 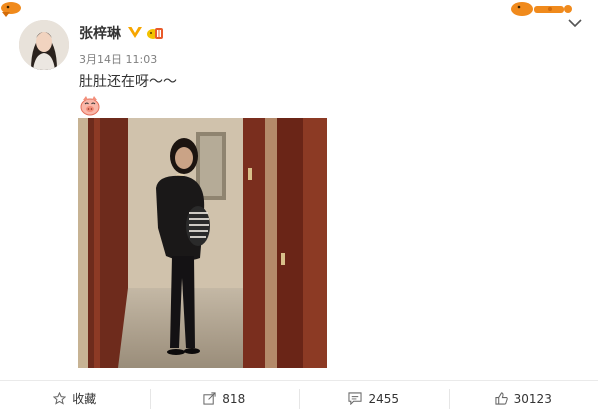 I want to click on username: 张梓琳, so click(x=100, y=33).